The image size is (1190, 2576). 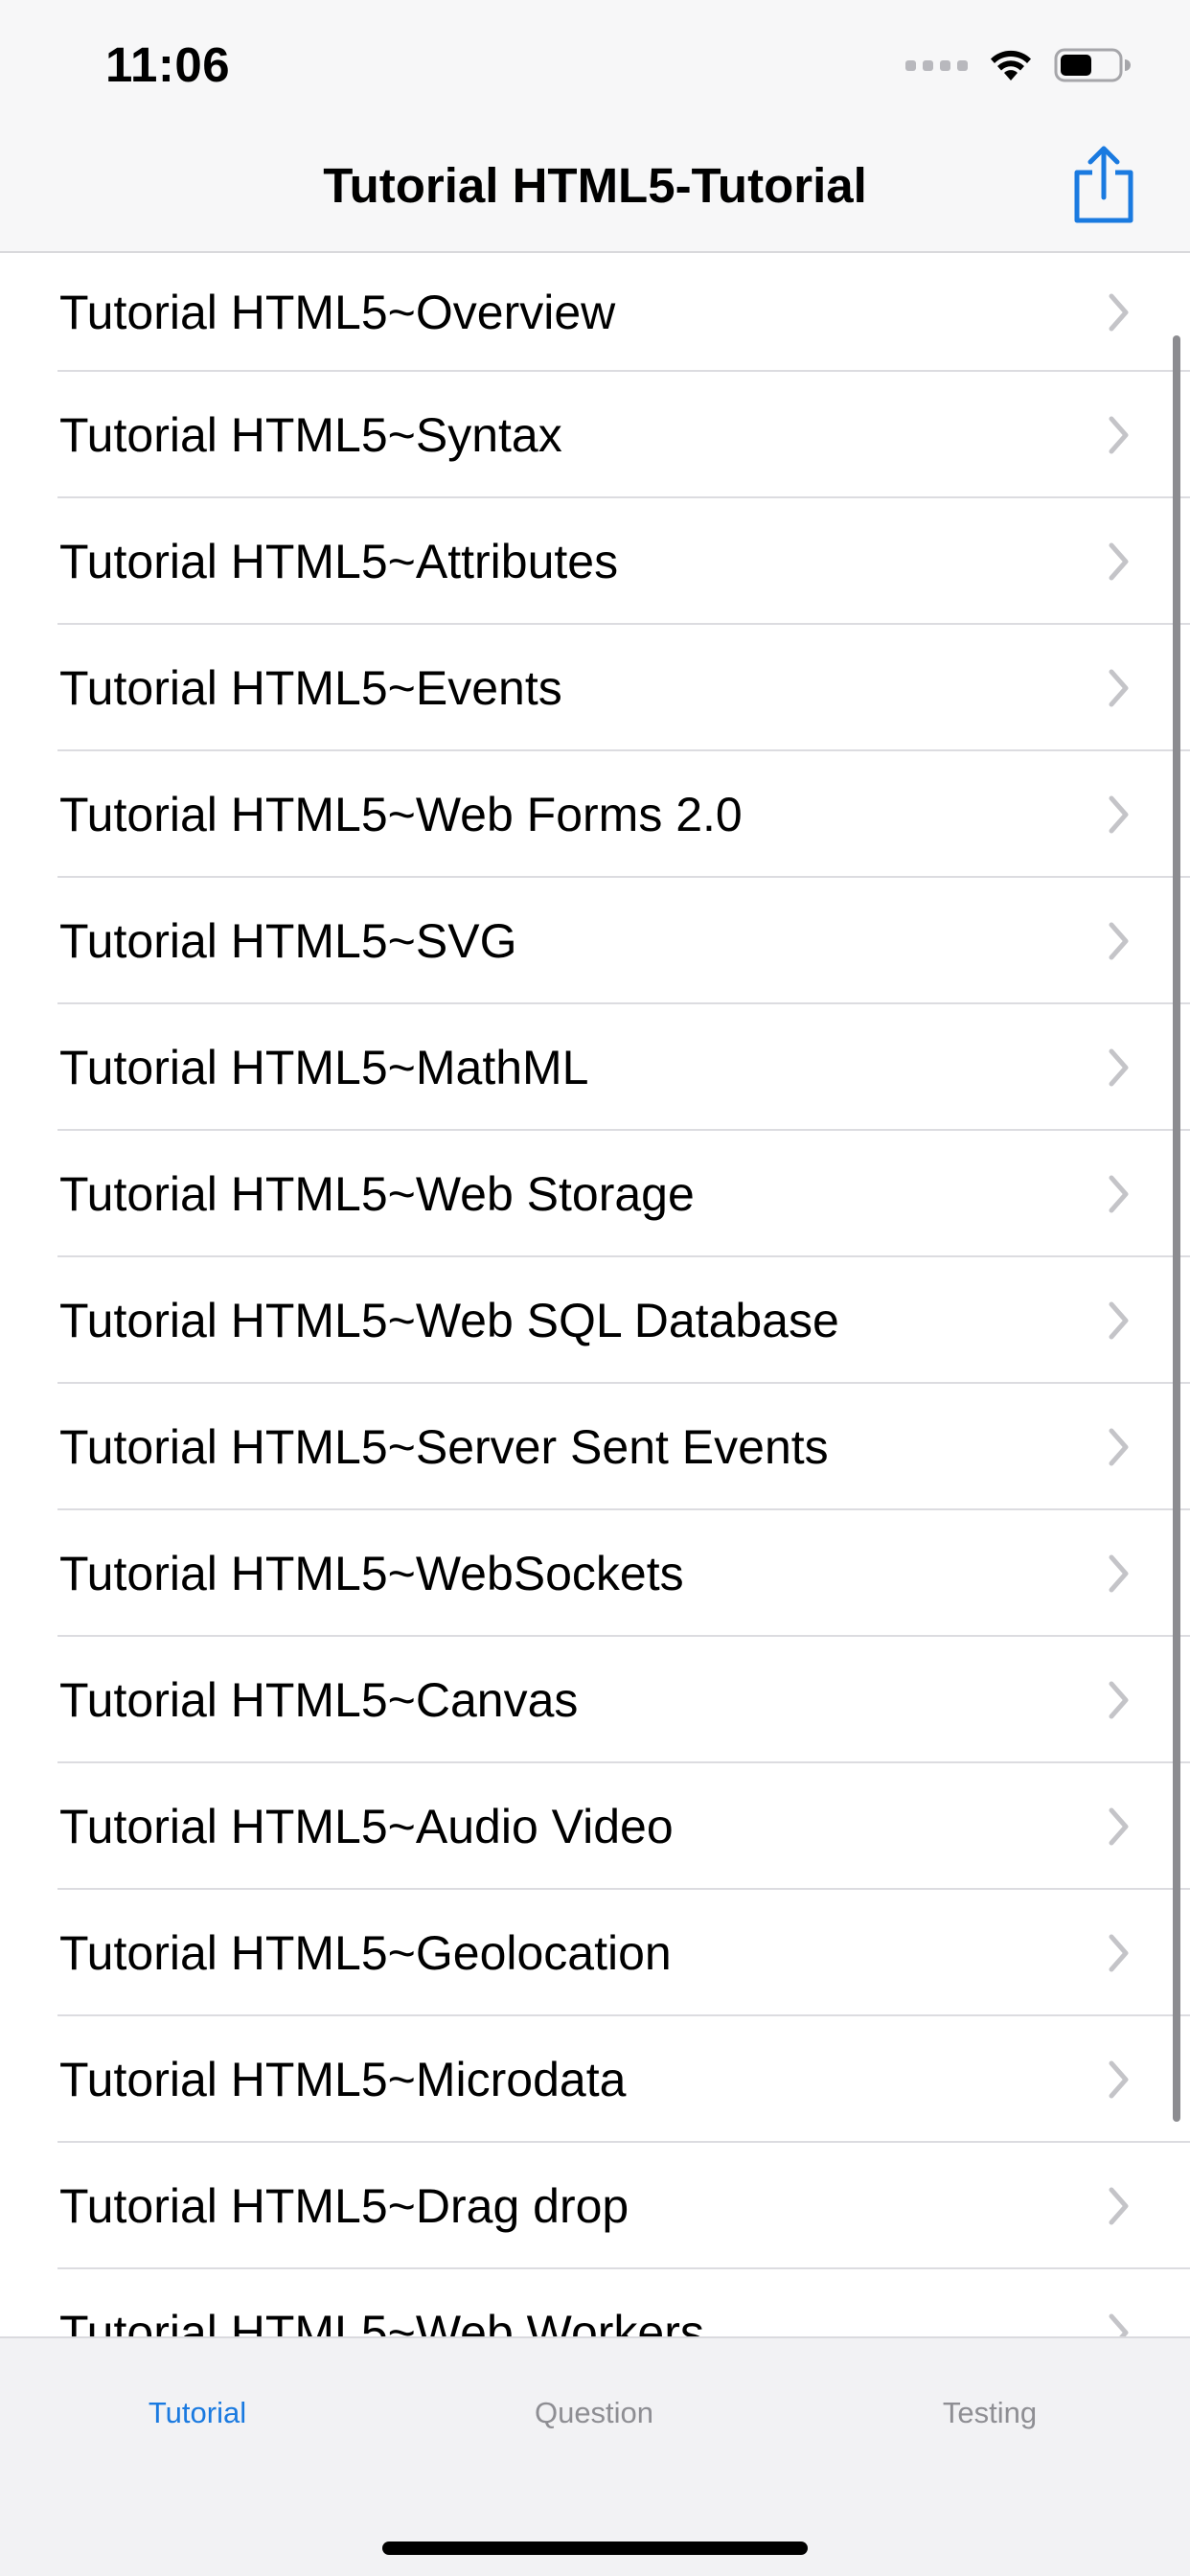 What do you see at coordinates (401, 814) in the screenshot?
I see `list-item-label: Tutorial HTML5~Web Forms 2.0` at bounding box center [401, 814].